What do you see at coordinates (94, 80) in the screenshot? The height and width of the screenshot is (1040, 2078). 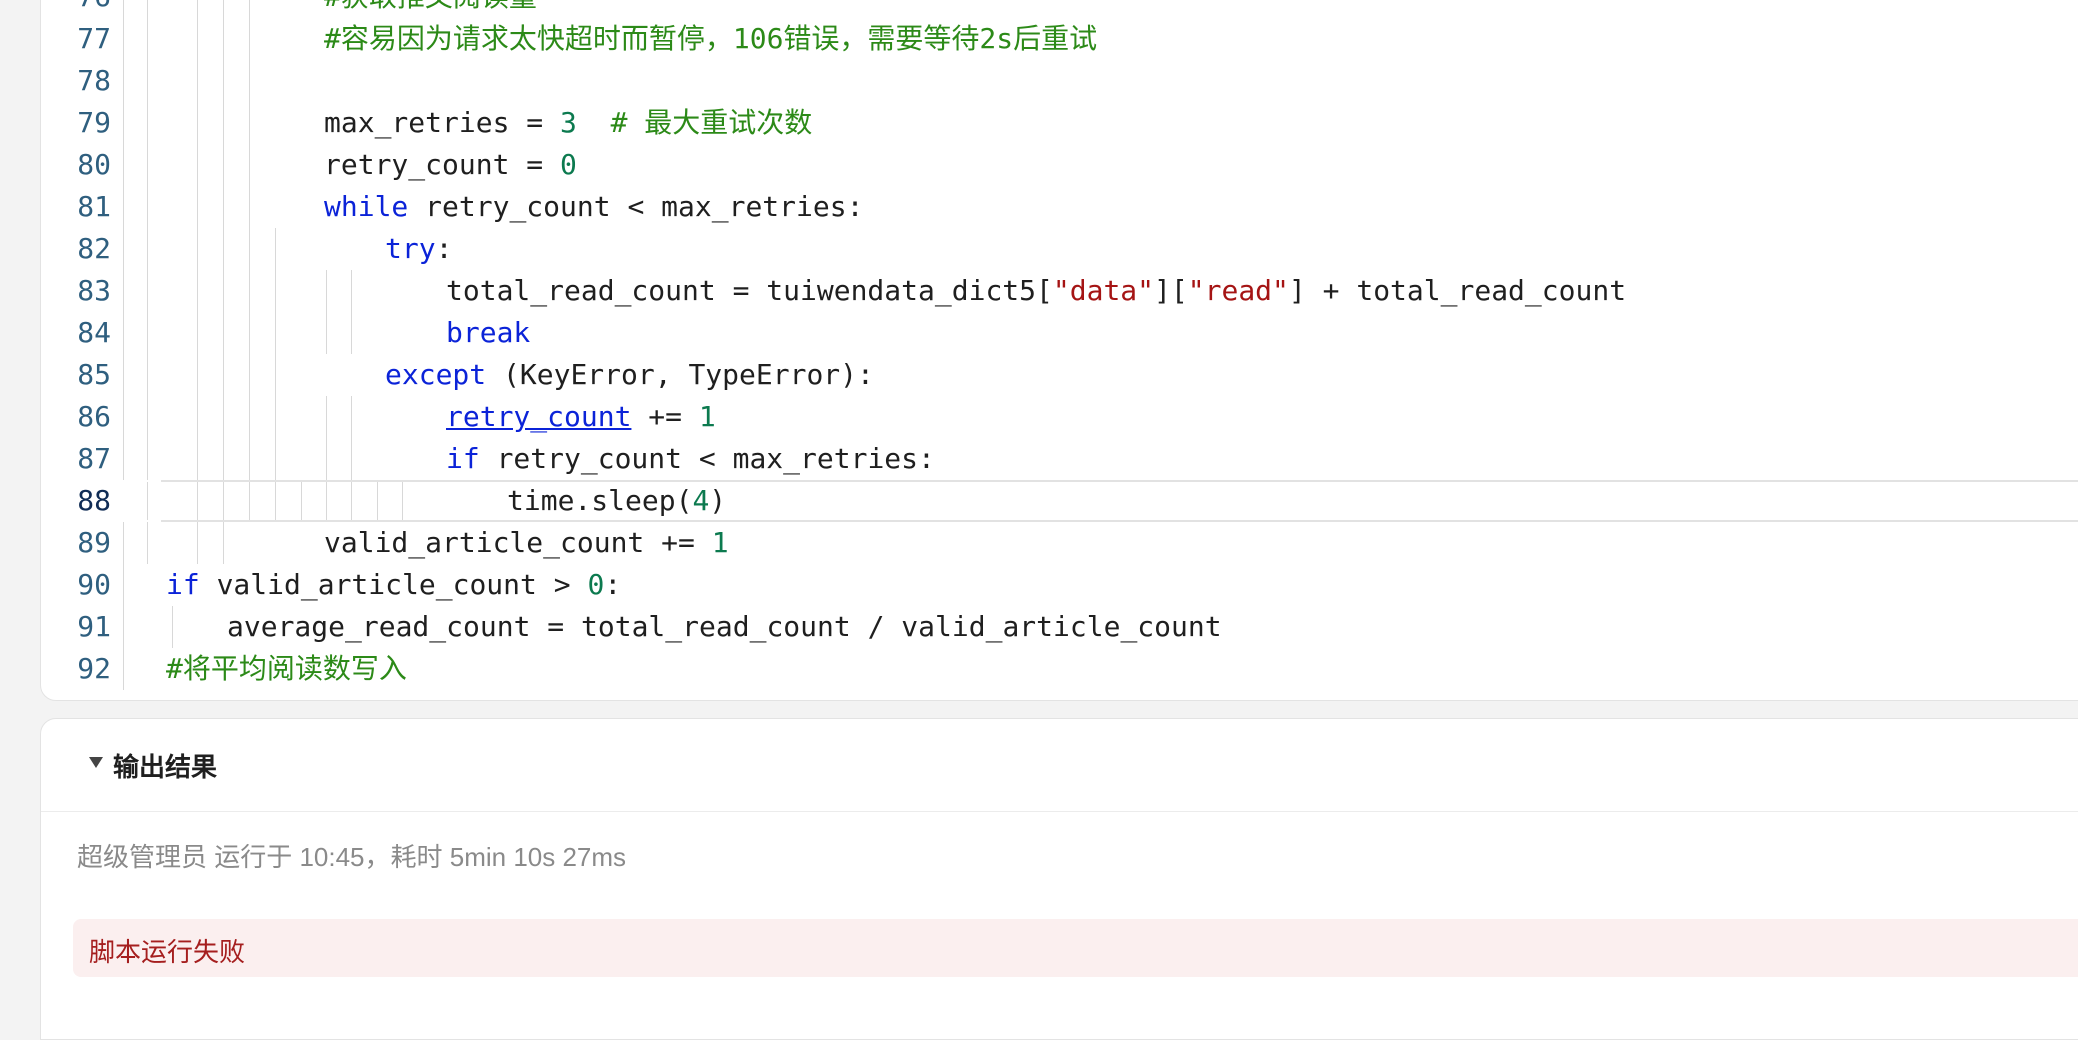 I see `line-number: 78` at bounding box center [94, 80].